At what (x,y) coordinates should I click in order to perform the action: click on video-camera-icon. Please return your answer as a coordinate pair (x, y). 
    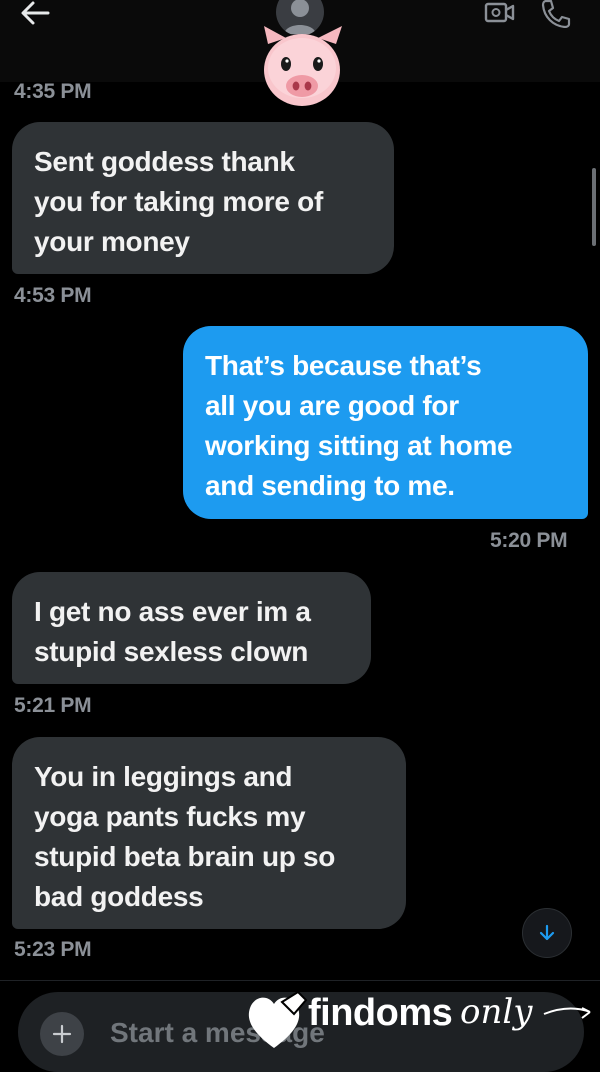
    Looking at the image, I should click on (499, 12).